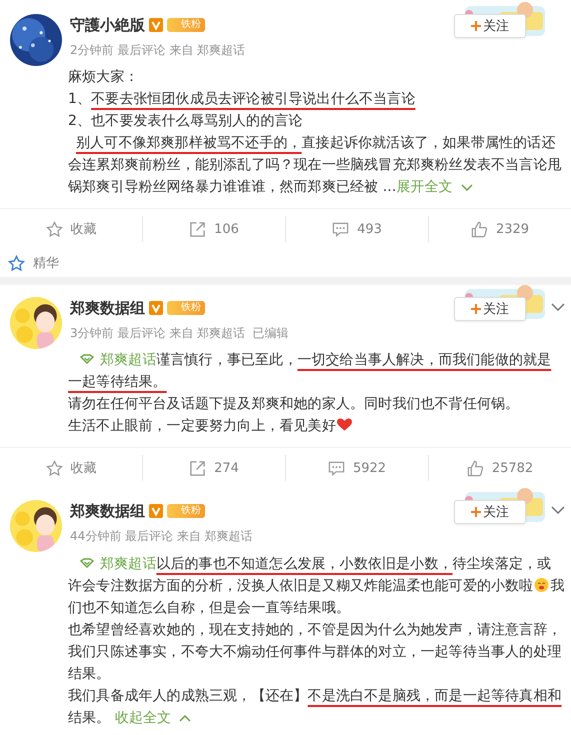 The height and width of the screenshot is (735, 571). I want to click on action-button: 2329, so click(499, 229).